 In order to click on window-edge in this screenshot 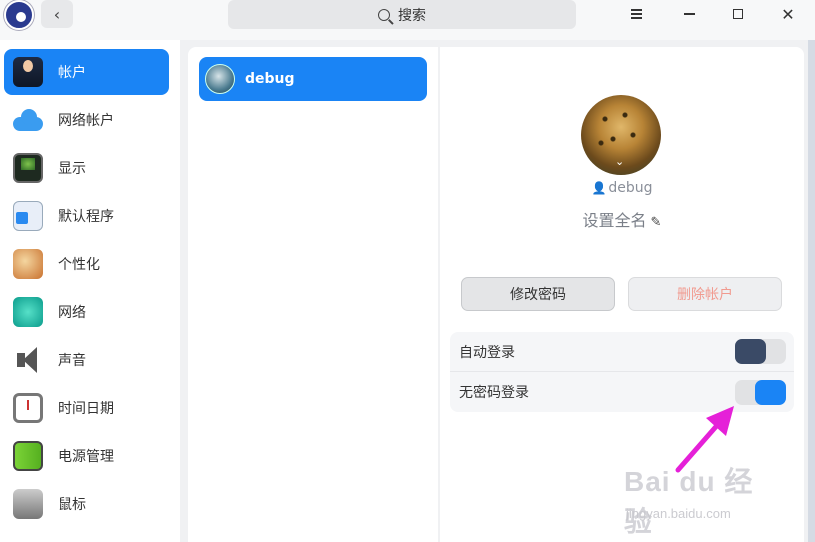, I will do `click(811, 291)`.